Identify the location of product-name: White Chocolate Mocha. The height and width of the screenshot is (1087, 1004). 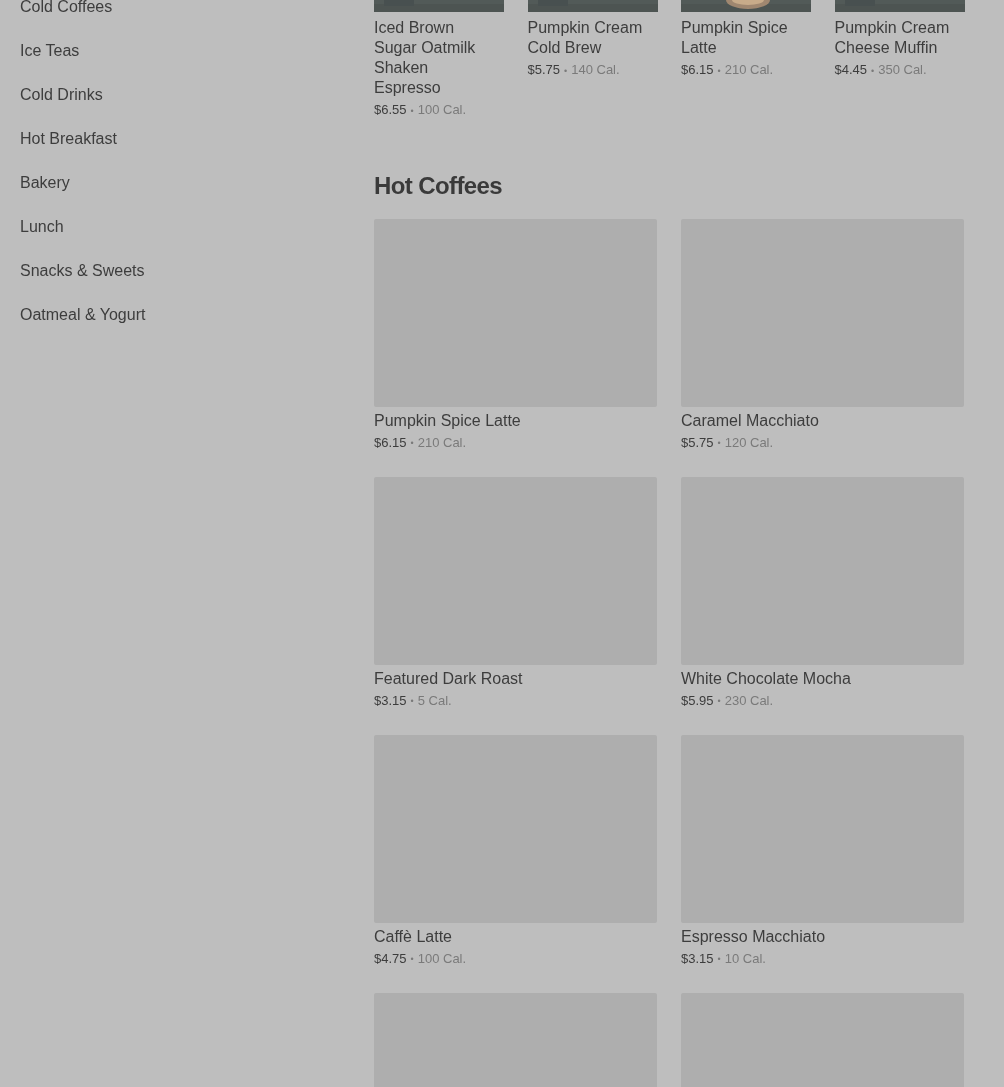
(766, 678).